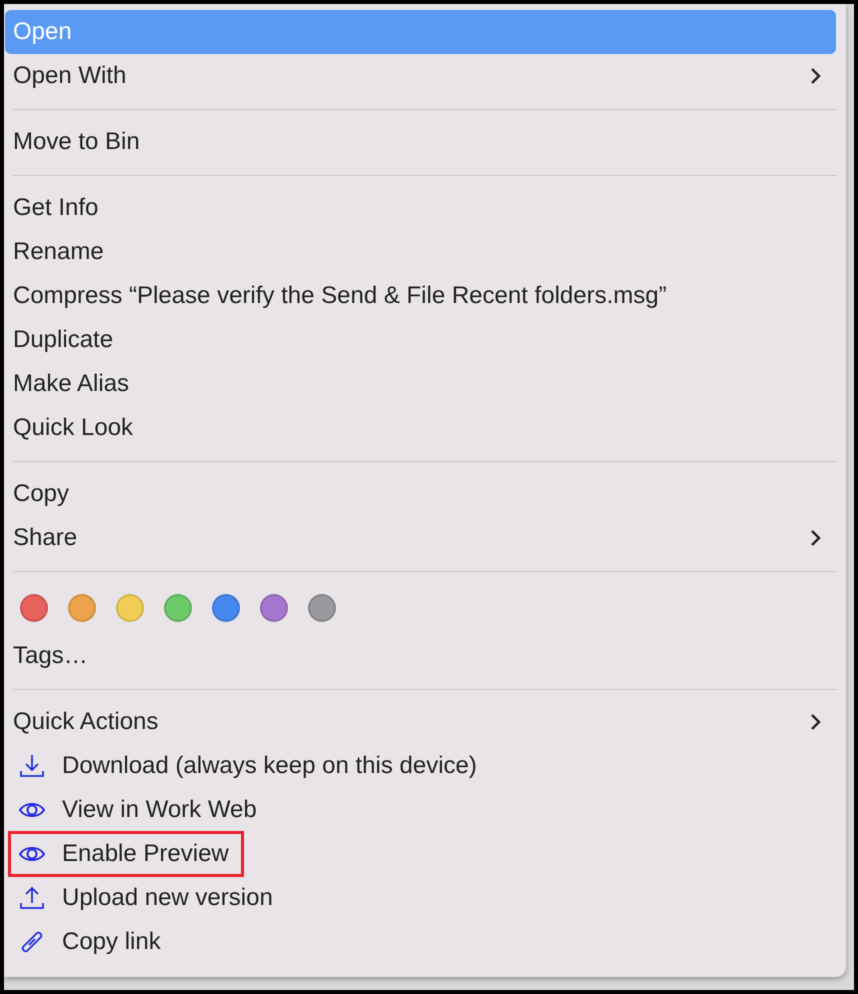  I want to click on menu-item: Upload new version, so click(167, 898).